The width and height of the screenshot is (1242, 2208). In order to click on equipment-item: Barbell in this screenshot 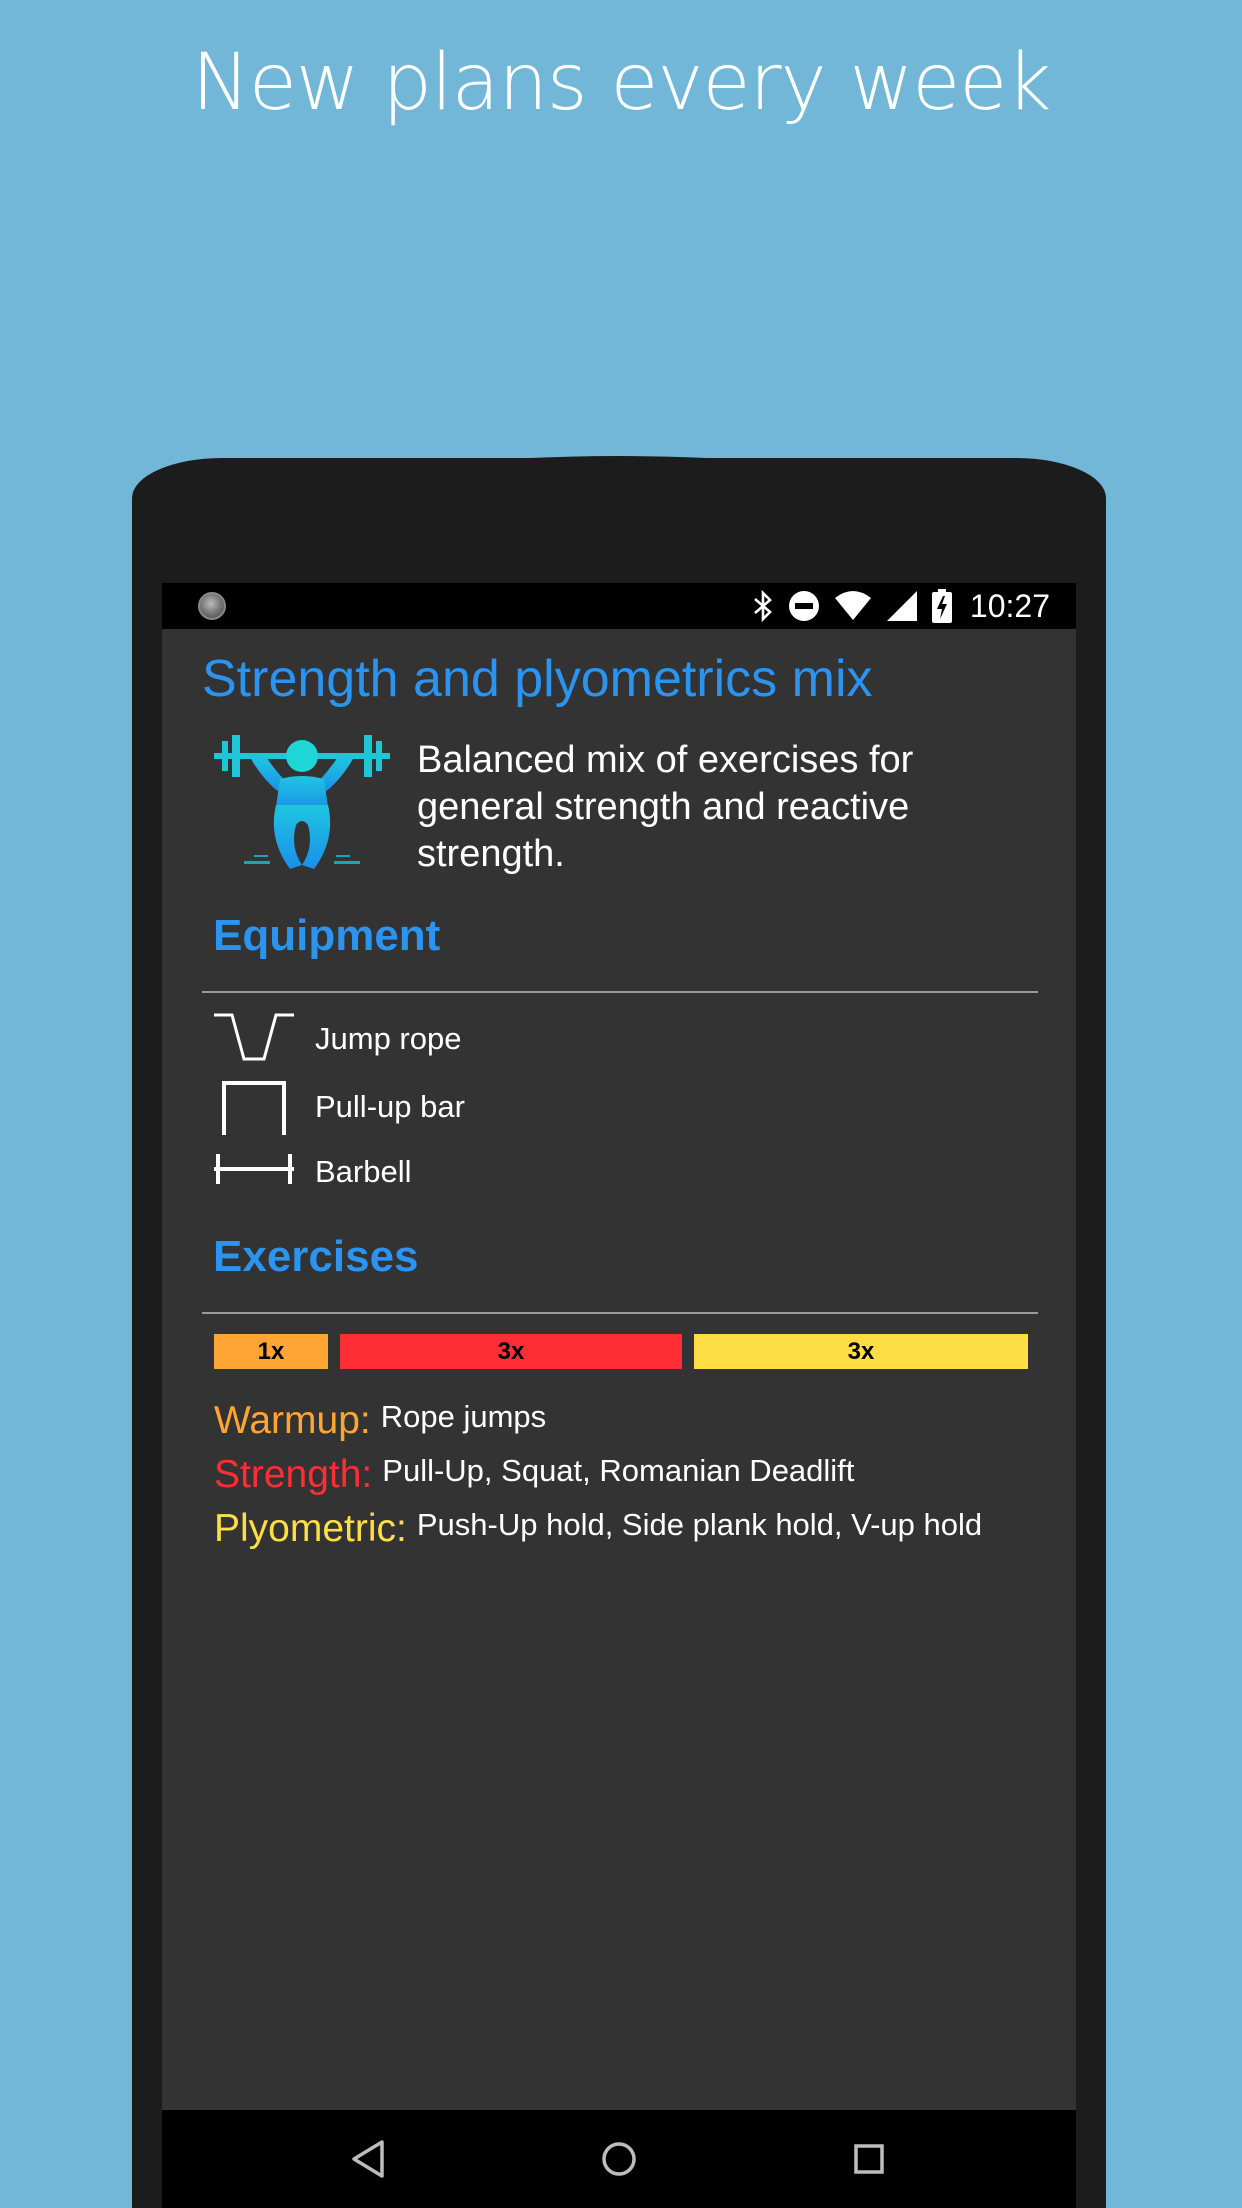, I will do `click(512, 1174)`.